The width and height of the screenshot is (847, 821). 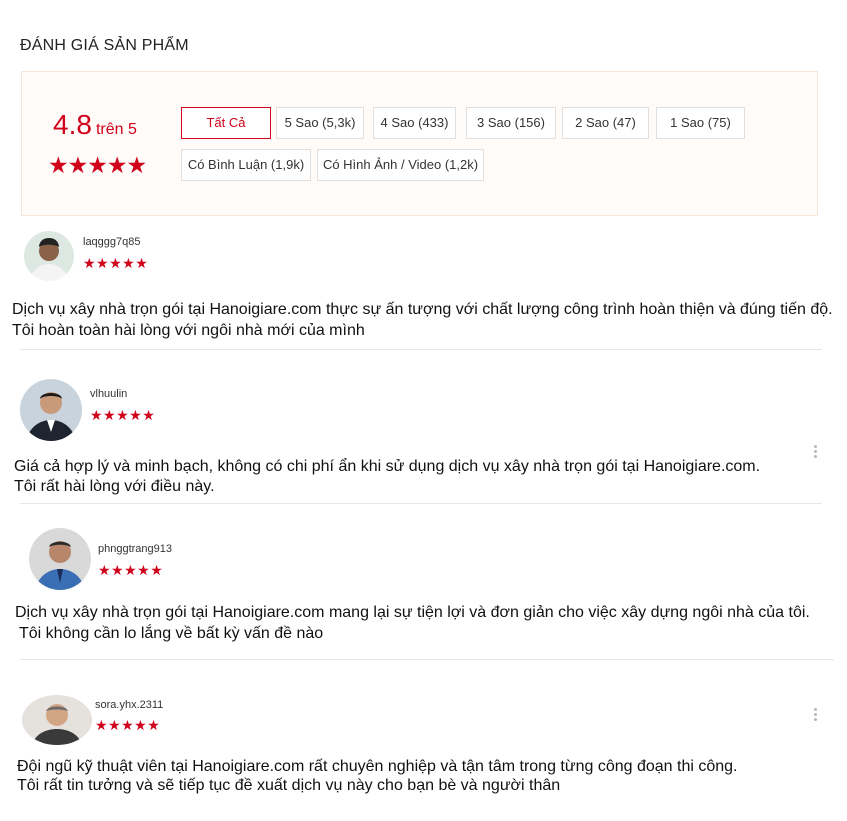 What do you see at coordinates (116, 129) in the screenshot?
I see `score-out-of: trên 5` at bounding box center [116, 129].